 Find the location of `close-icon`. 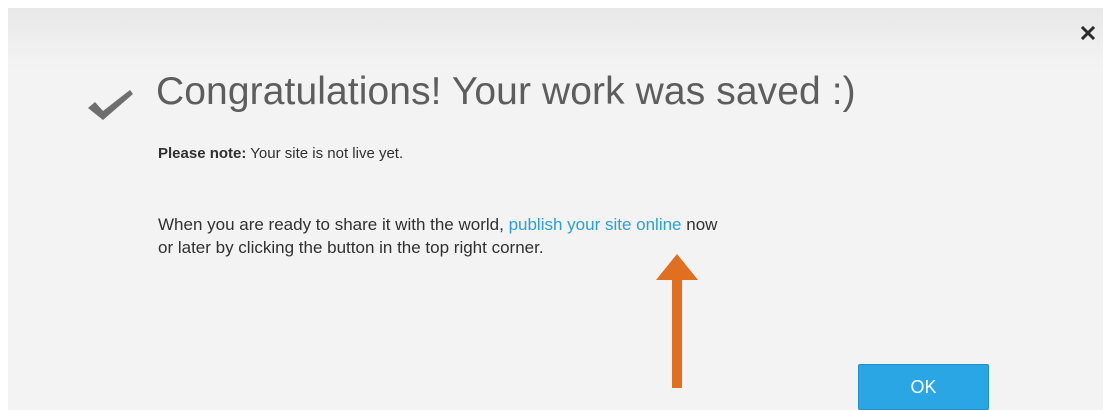

close-icon is located at coordinates (1088, 33).